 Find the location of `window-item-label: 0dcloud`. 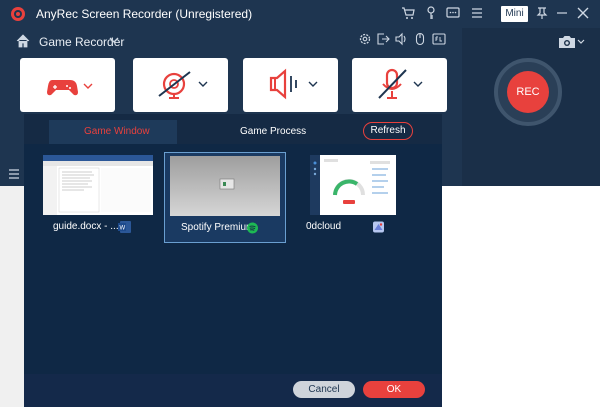

window-item-label: 0dcloud is located at coordinates (324, 226).